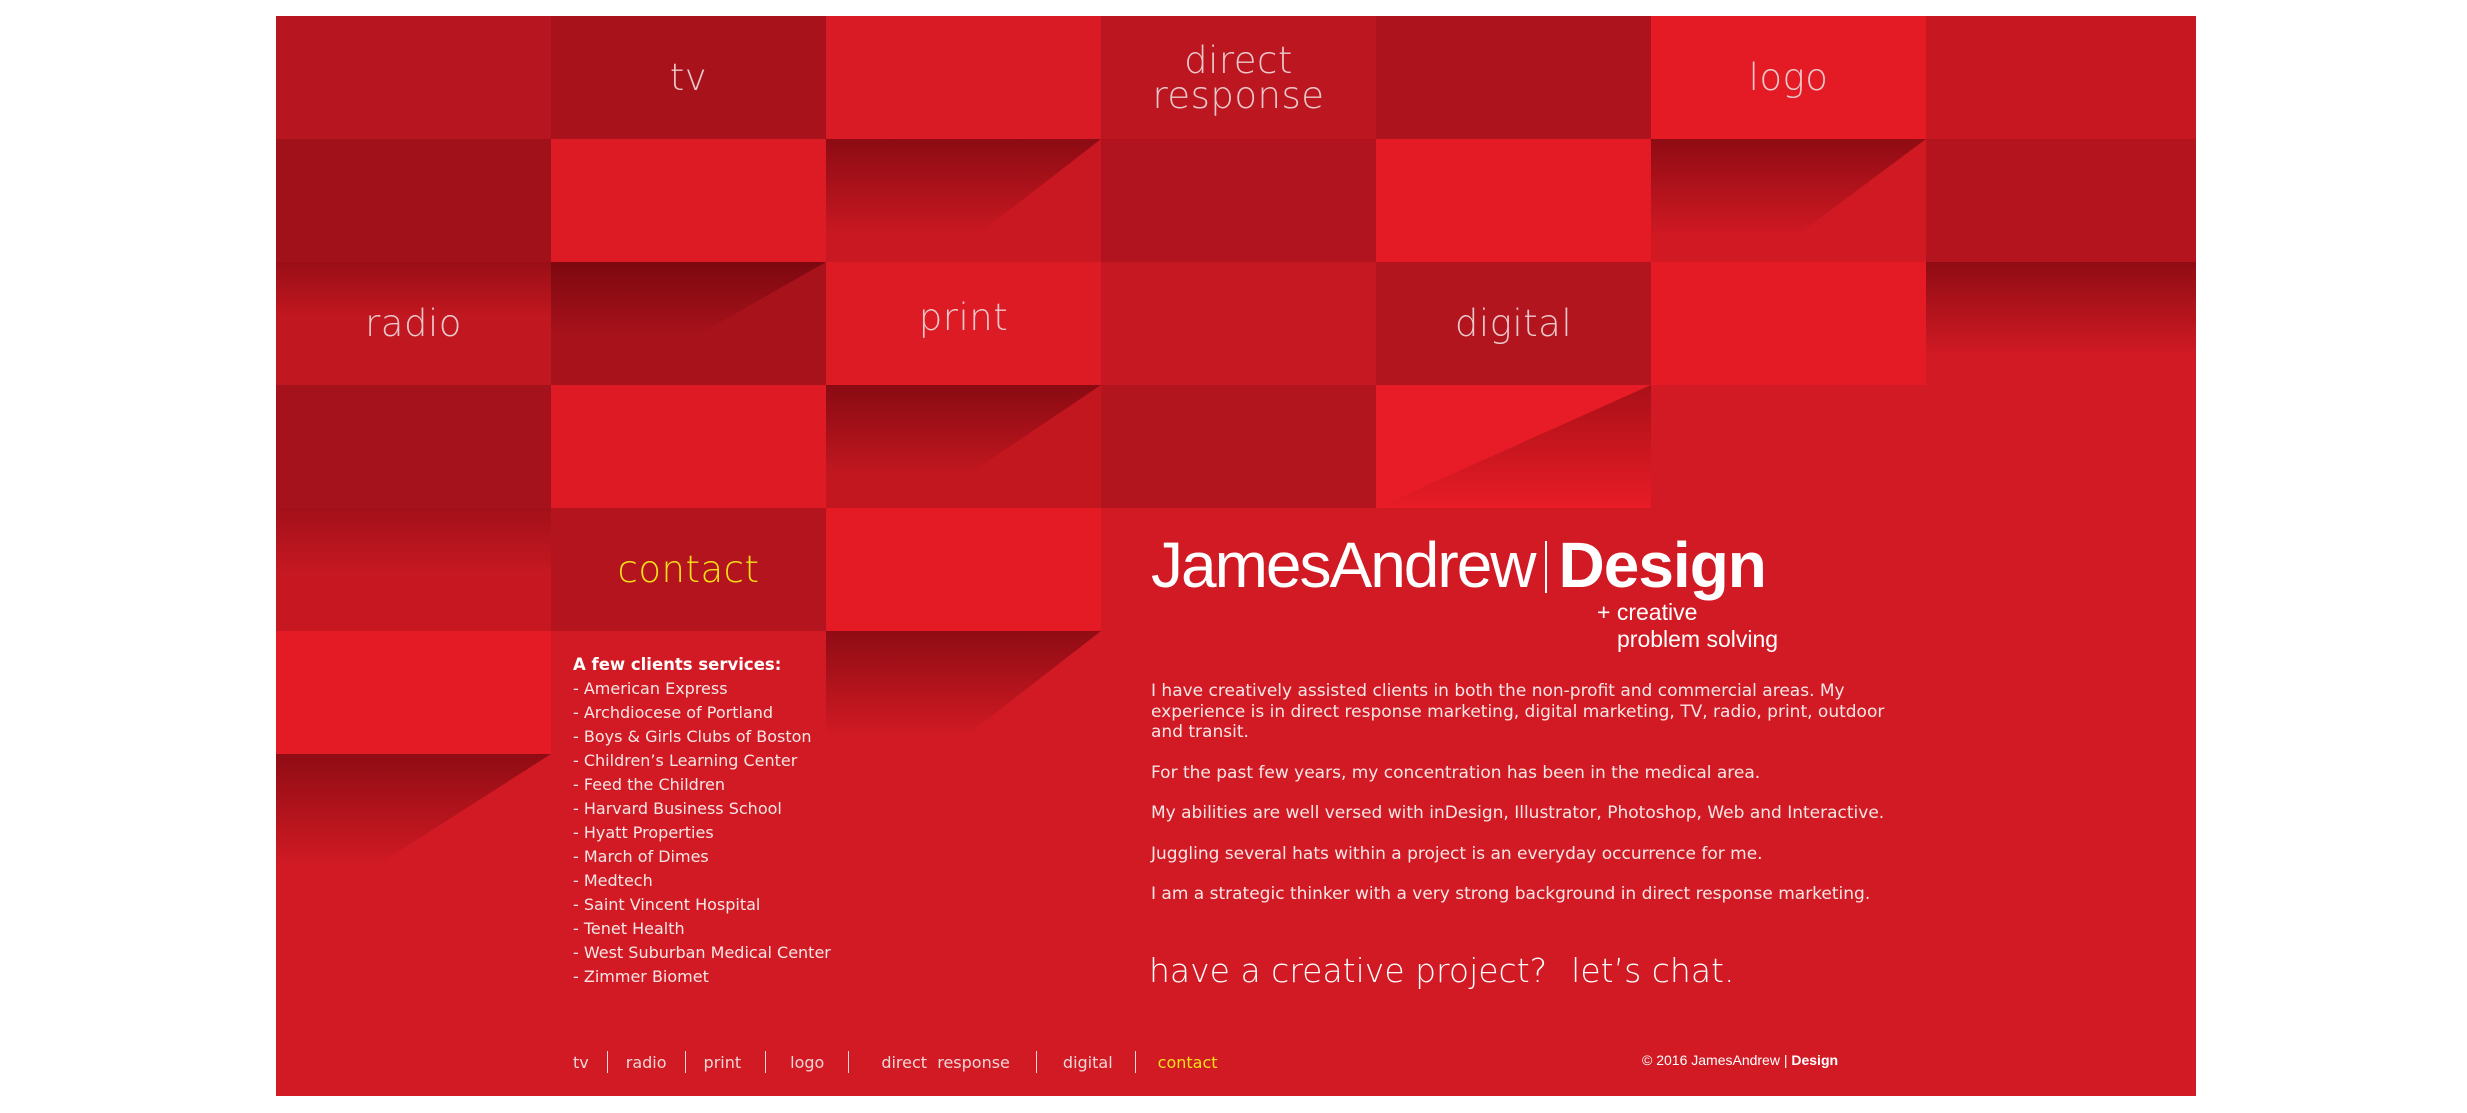 The width and height of the screenshot is (2467, 1113). What do you see at coordinates (1665, 1060) in the screenshot?
I see `copyright-prefix: © 2016` at bounding box center [1665, 1060].